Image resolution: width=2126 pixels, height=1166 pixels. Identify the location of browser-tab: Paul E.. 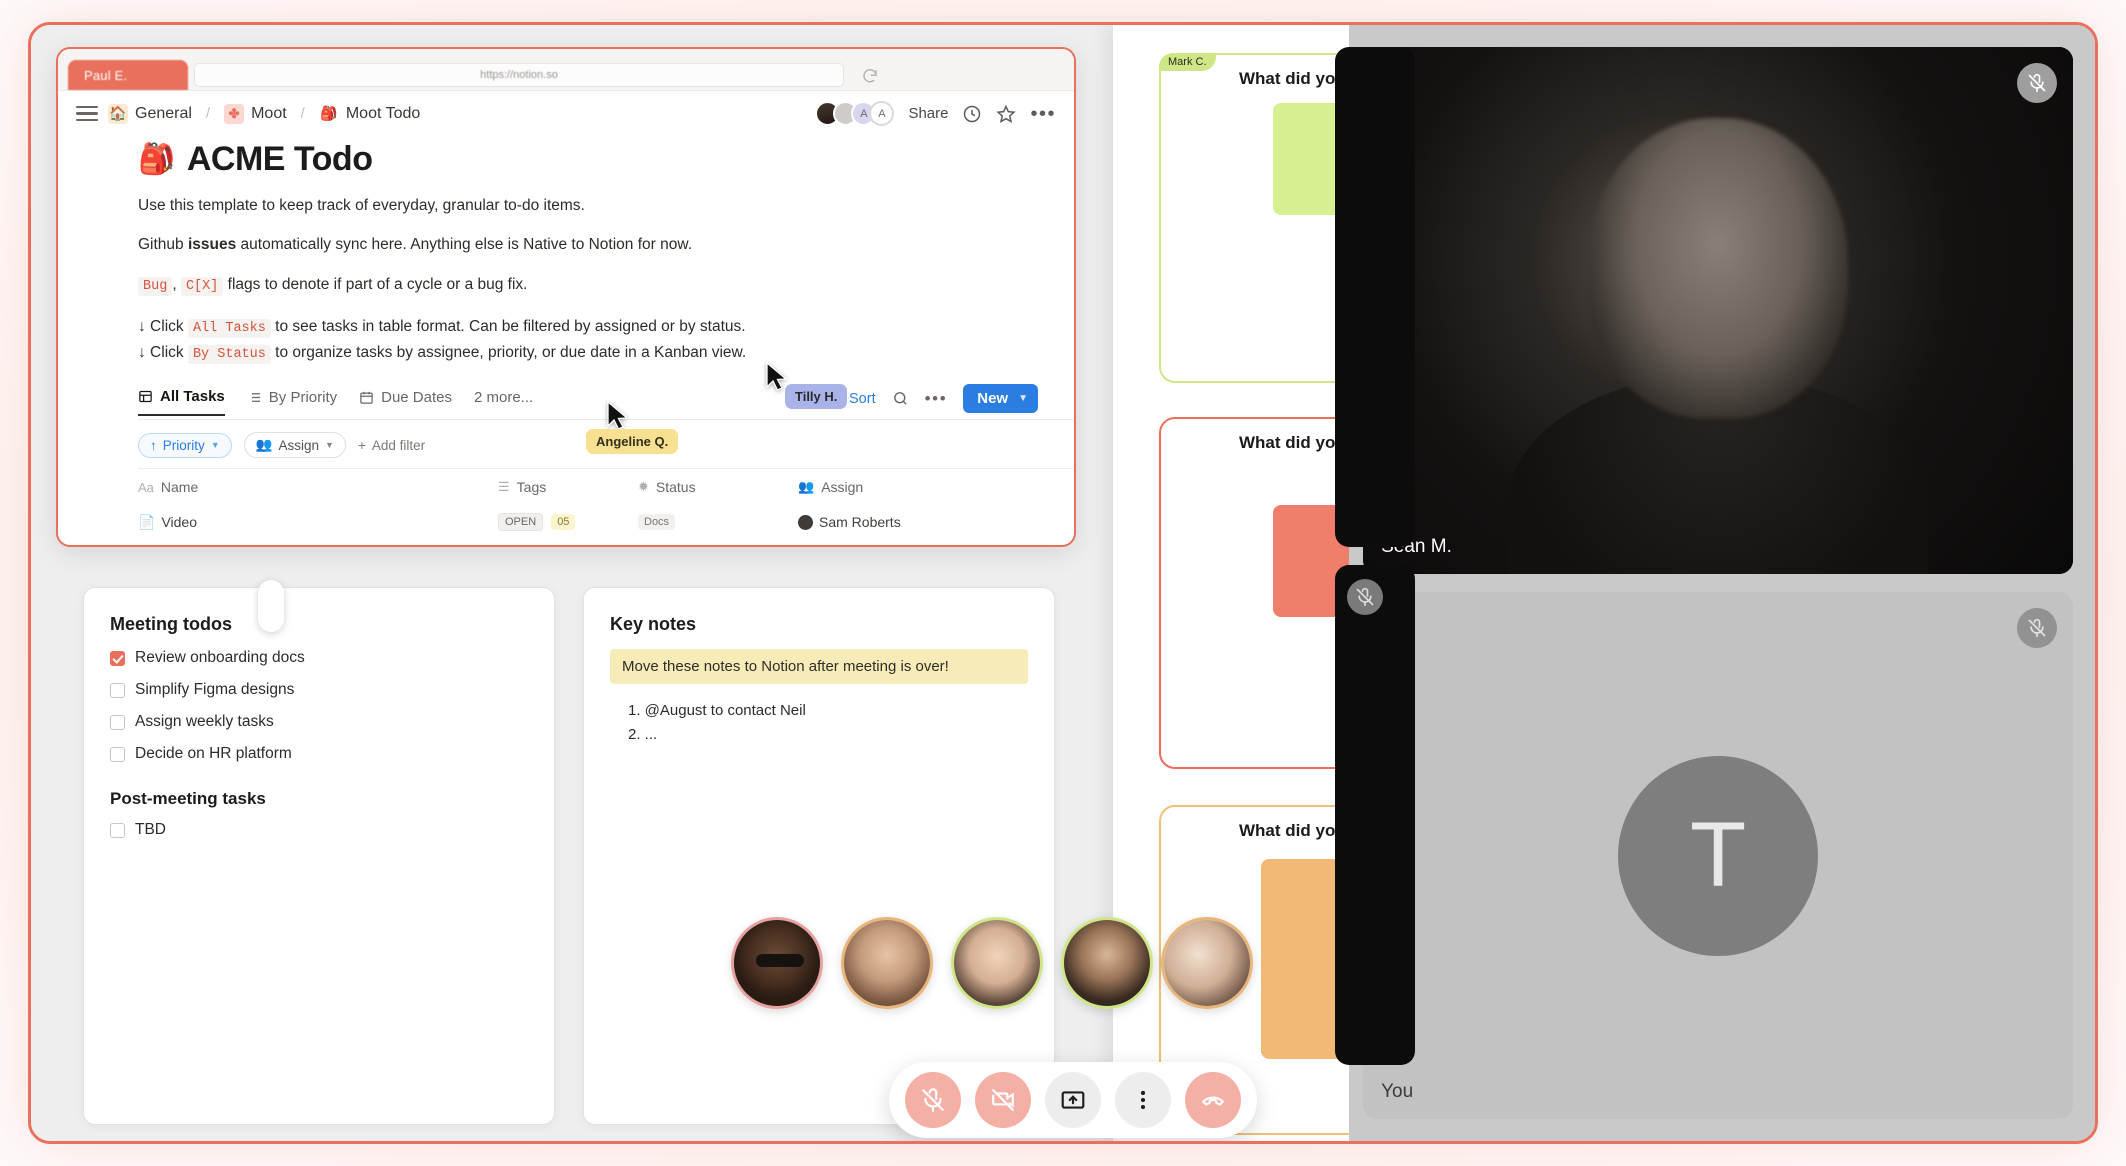
(128, 75).